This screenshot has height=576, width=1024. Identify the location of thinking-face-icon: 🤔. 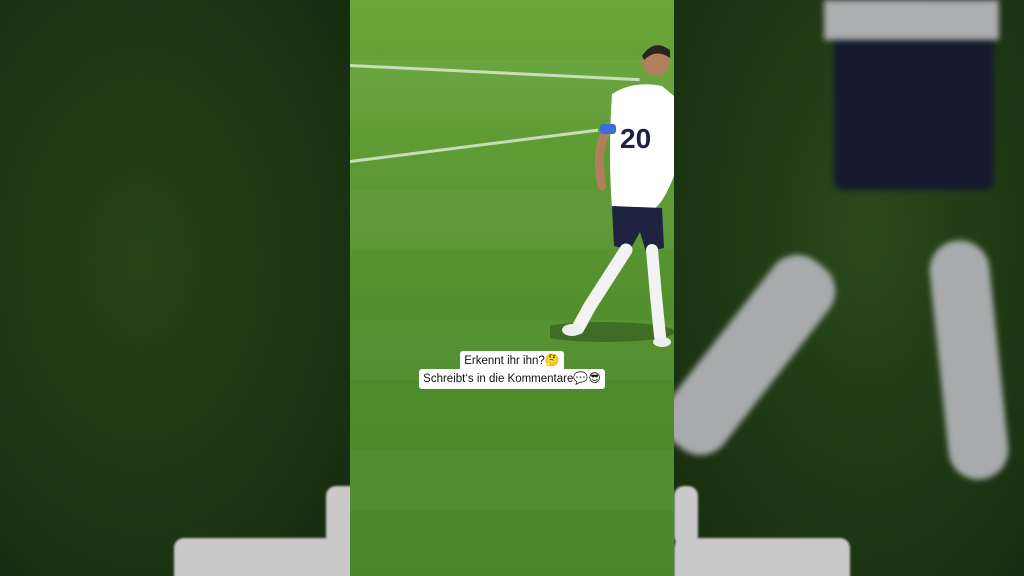
(552, 360).